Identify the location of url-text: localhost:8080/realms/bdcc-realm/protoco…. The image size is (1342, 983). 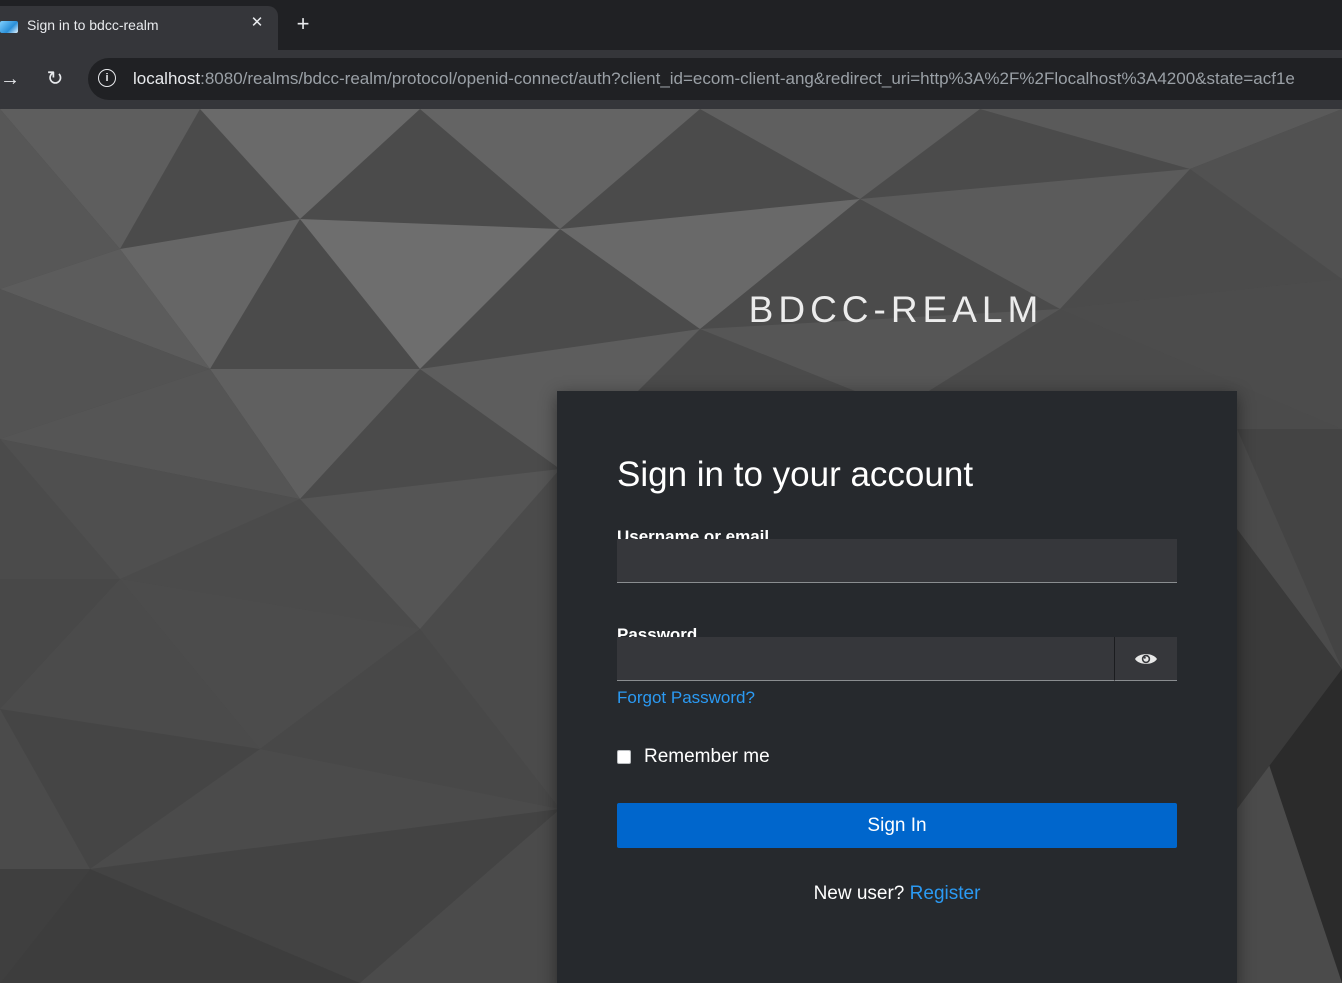
(737, 79).